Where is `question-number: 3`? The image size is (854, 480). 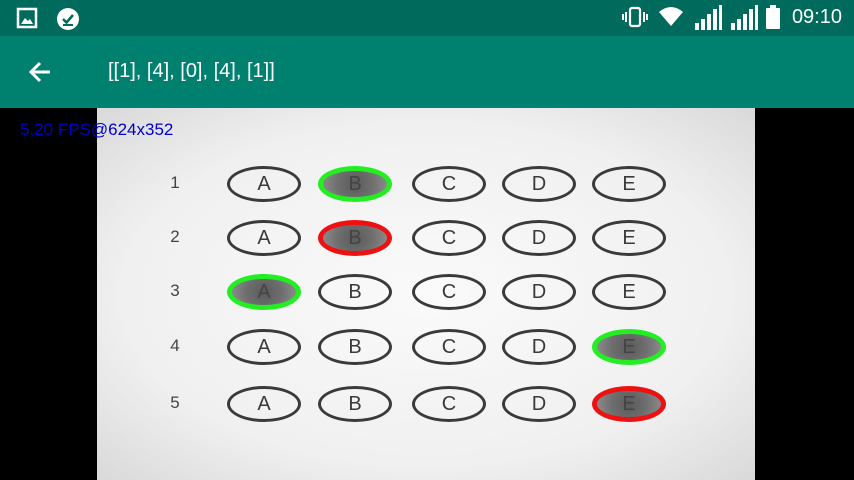 question-number: 3 is located at coordinates (175, 290).